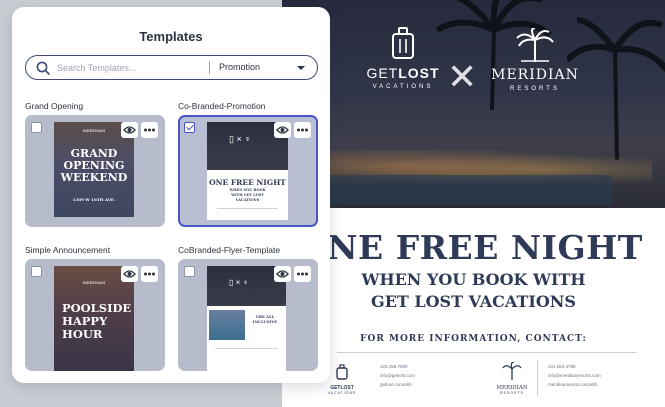  I want to click on template-thumbnail: ▯ × ♆ THE ALL INCLUSIVE, so click(246, 318).